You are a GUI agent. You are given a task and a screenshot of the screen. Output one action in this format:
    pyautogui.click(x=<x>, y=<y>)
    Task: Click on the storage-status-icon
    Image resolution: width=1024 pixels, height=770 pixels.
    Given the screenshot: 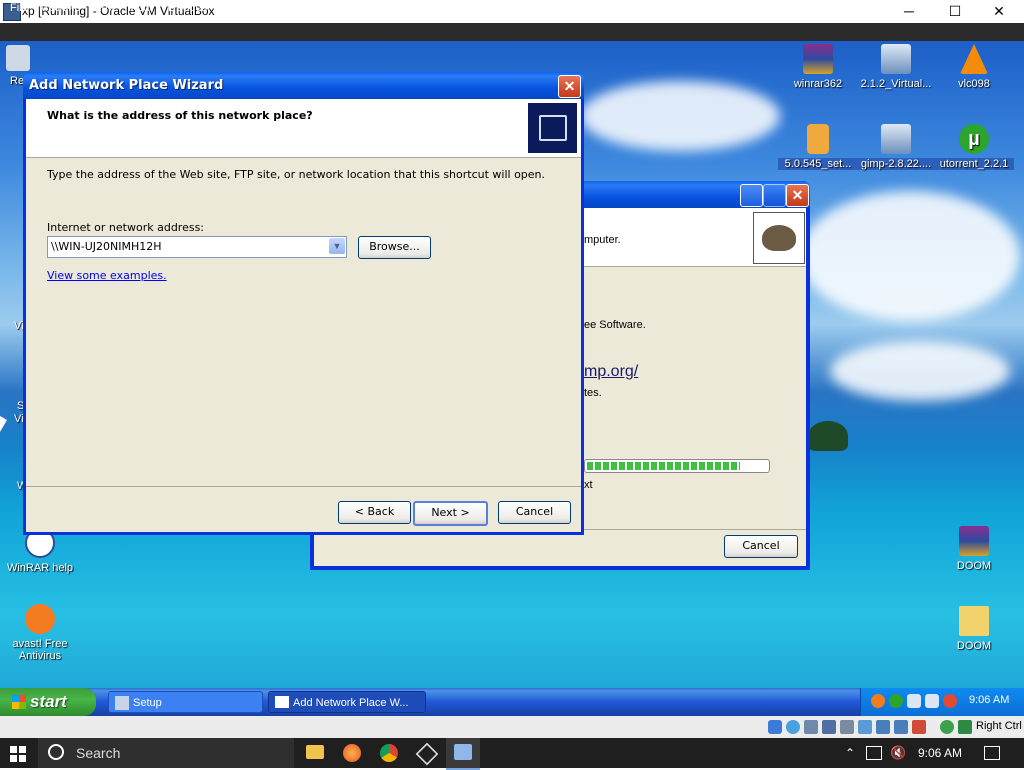 What is the action you would take?
    pyautogui.click(x=775, y=727)
    